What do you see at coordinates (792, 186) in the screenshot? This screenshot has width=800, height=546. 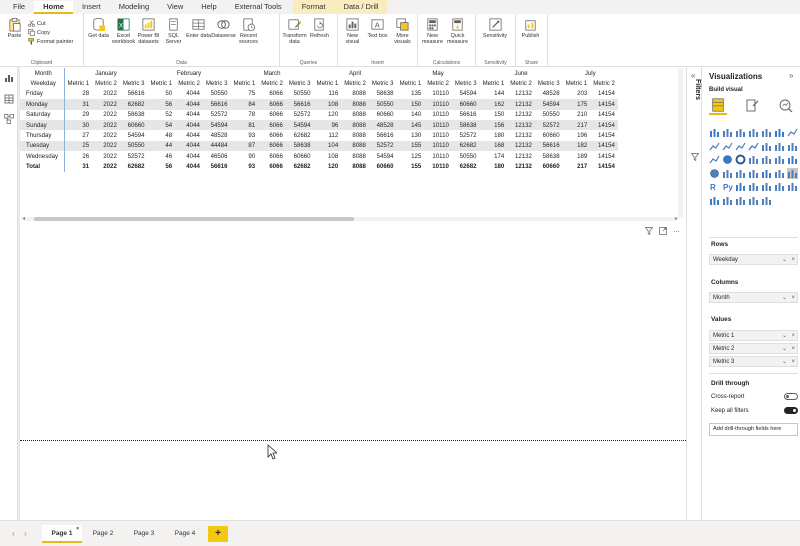 I see `paginated-icon` at bounding box center [792, 186].